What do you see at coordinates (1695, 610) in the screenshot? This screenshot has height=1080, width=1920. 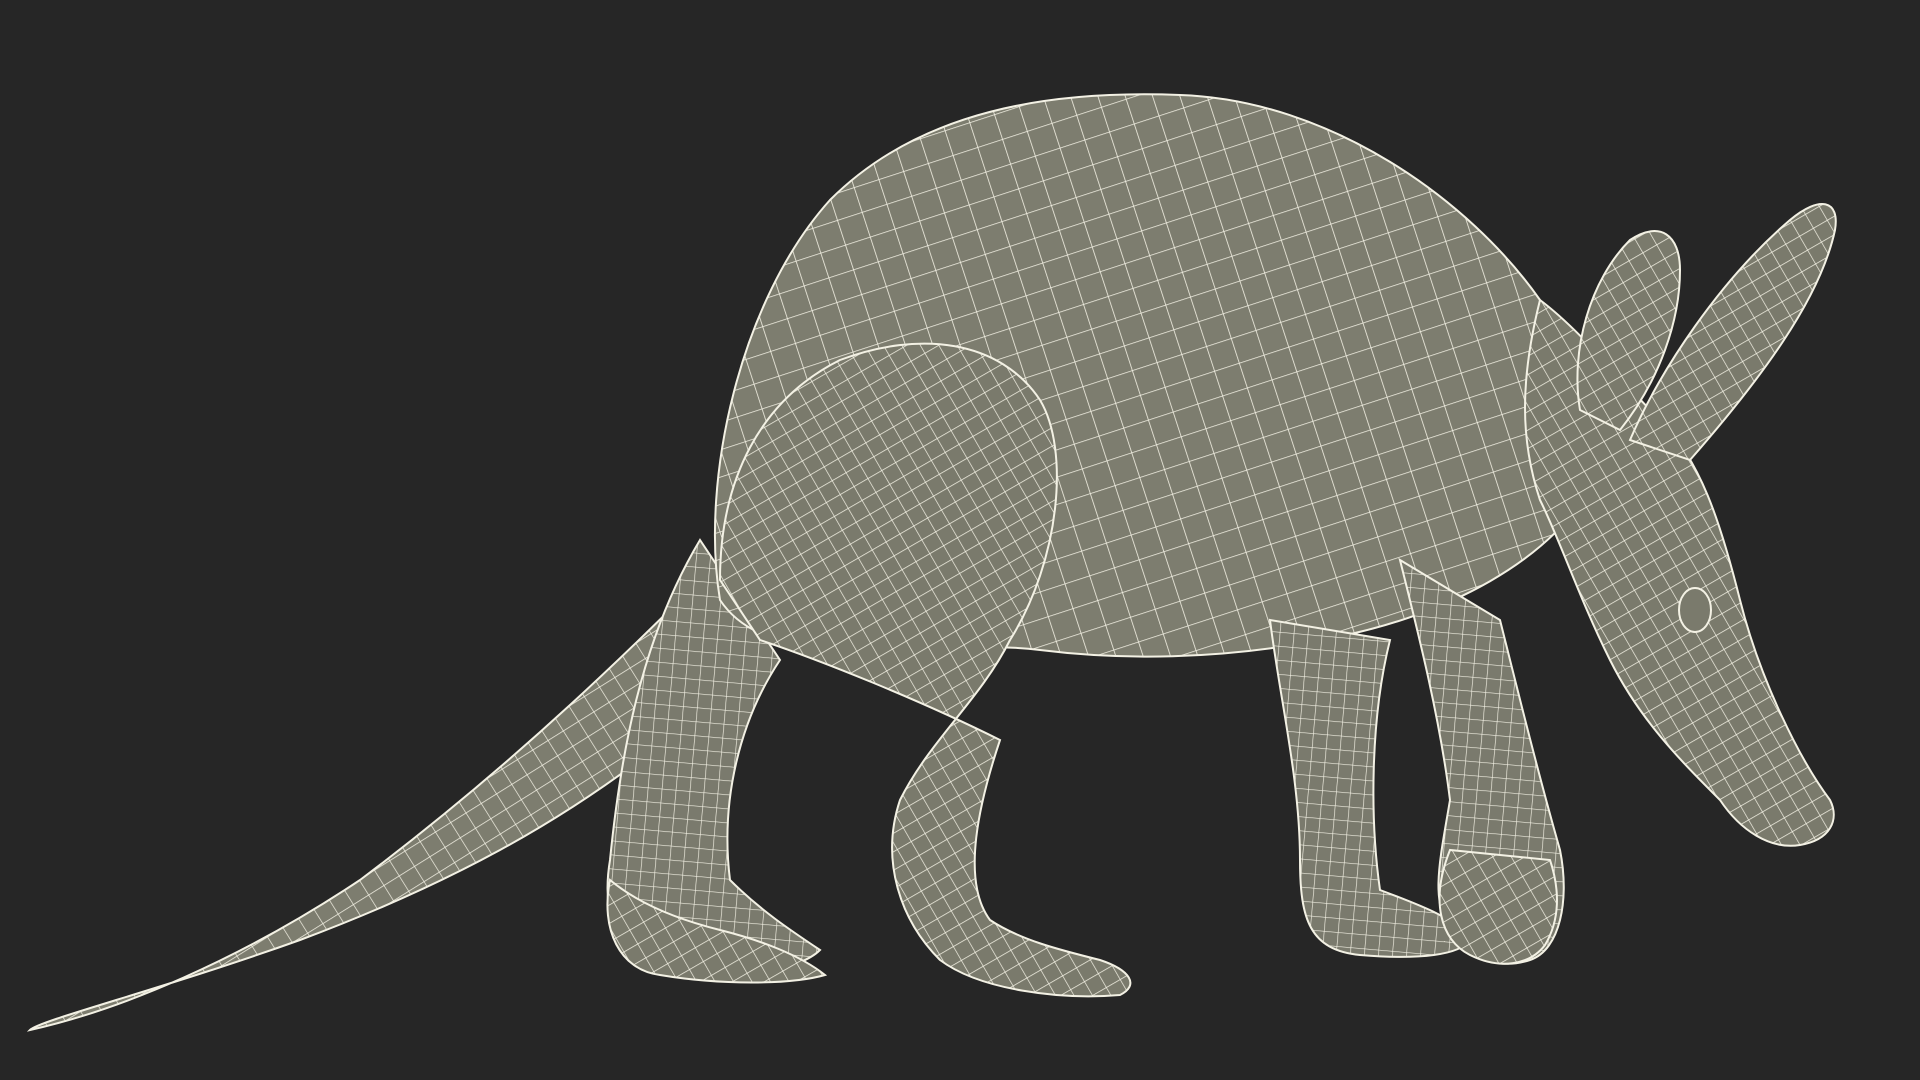 I see `eye` at bounding box center [1695, 610].